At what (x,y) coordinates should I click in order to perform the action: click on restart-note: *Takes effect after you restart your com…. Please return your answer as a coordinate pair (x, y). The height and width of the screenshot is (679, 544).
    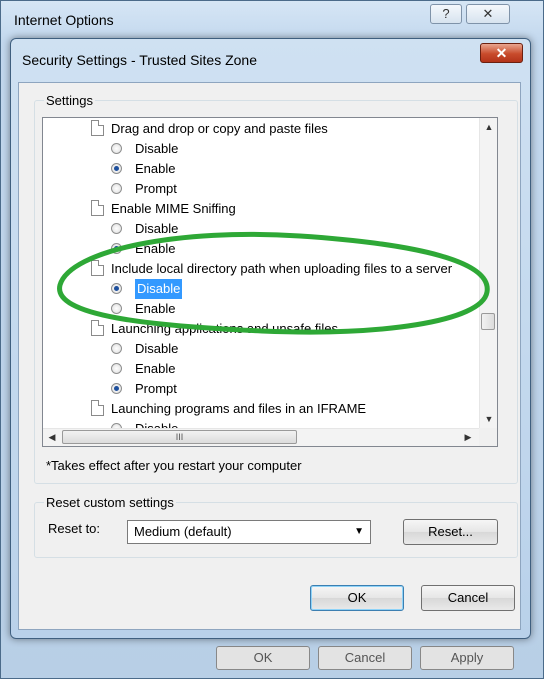
    Looking at the image, I should click on (174, 465).